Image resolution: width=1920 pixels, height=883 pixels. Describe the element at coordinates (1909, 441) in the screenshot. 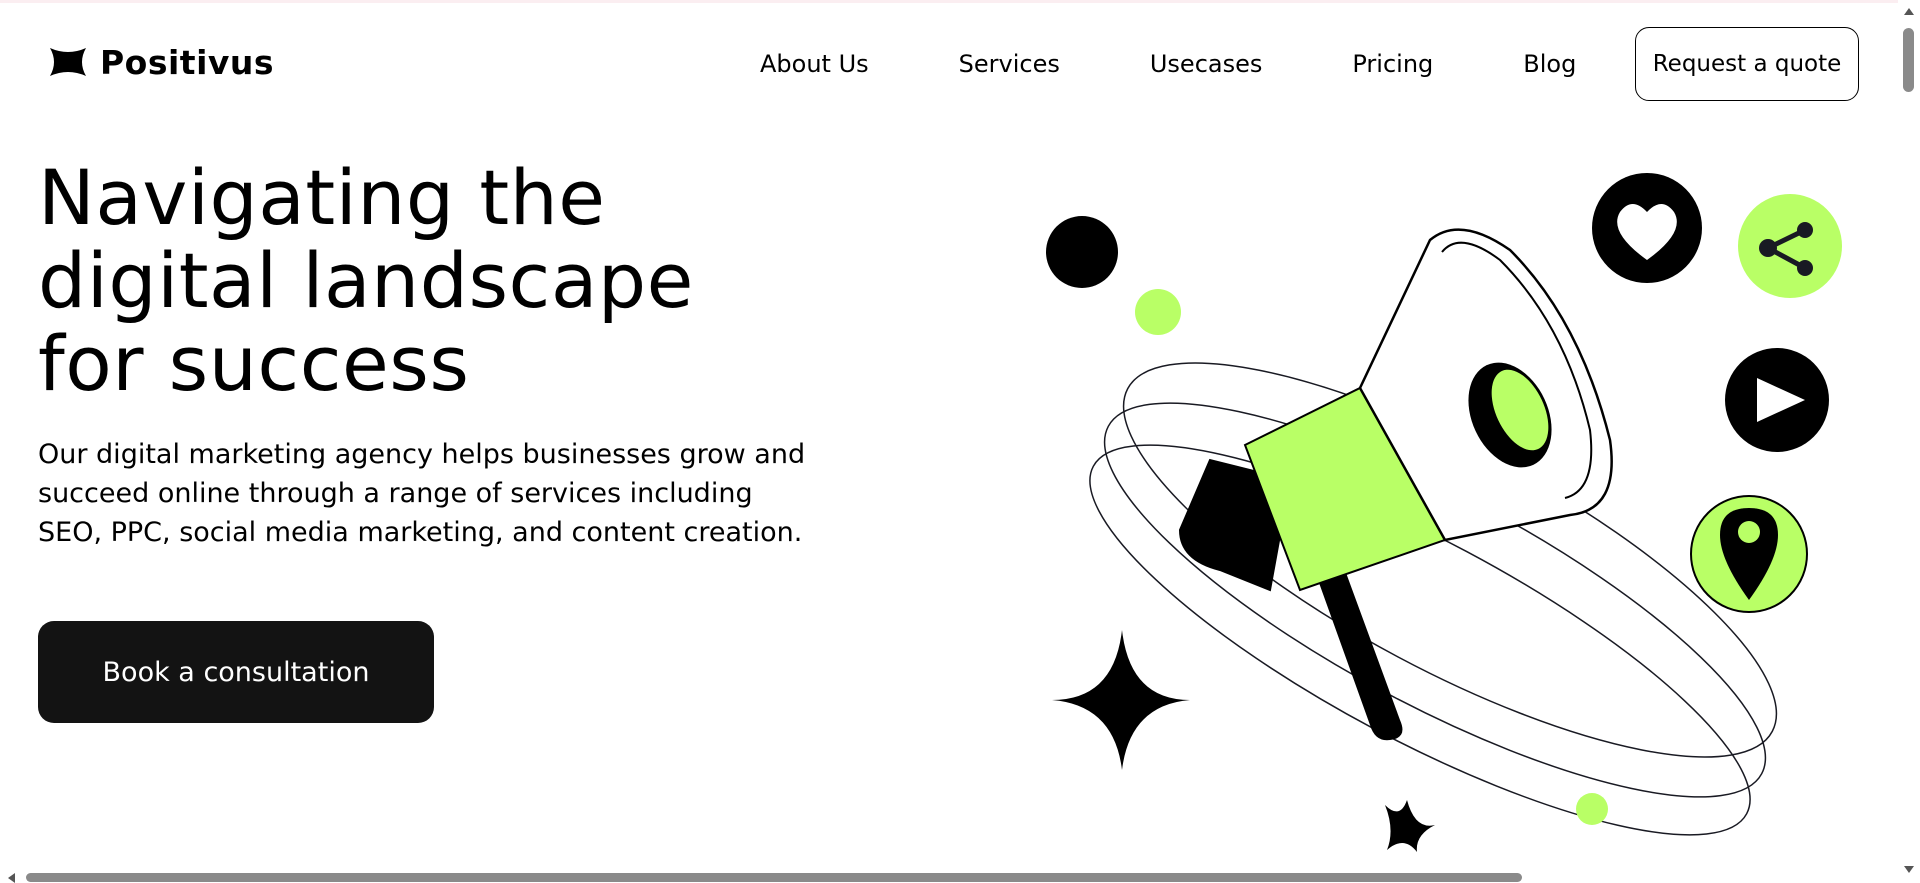

I see `vertical-scrollbar` at that location.